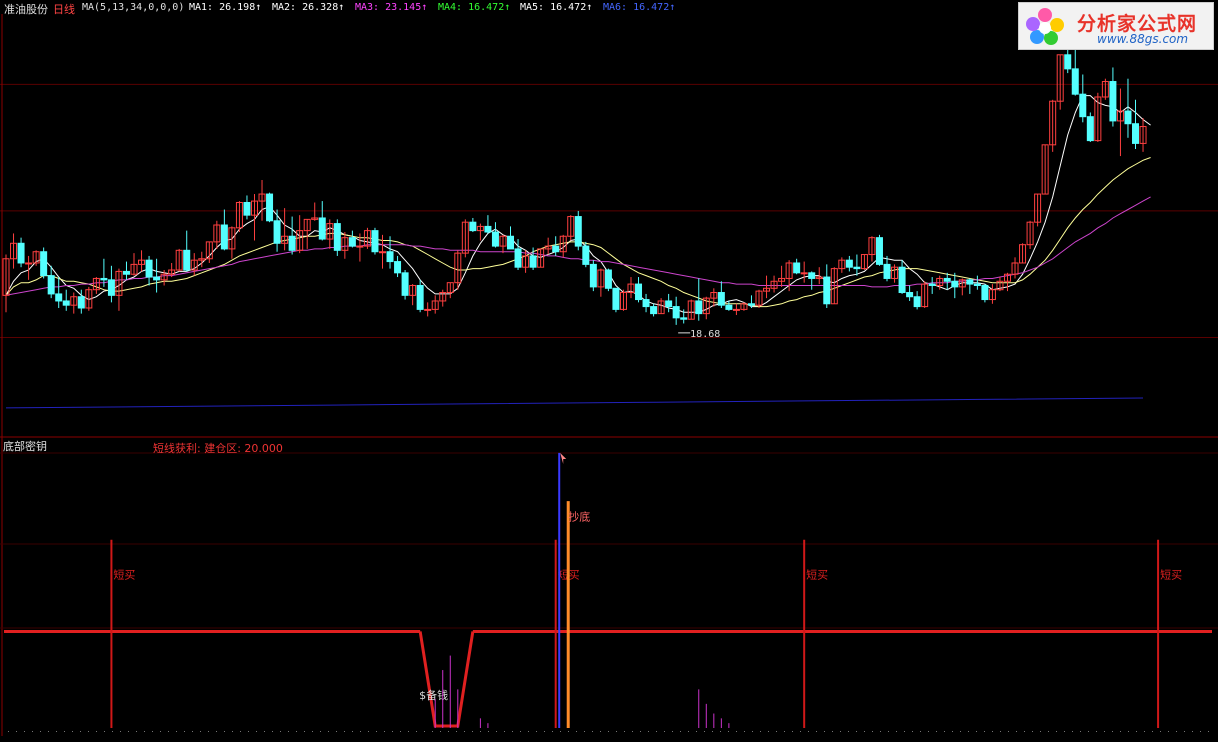 The height and width of the screenshot is (742, 1218). I want to click on low-price-label: 18.68, so click(705, 334).